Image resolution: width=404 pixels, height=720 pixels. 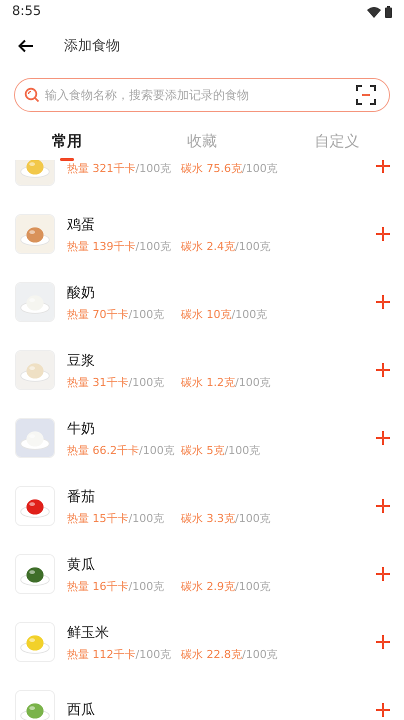 What do you see at coordinates (116, 587) in the screenshot?
I see `calories-info: 热量 16千卡/100克` at bounding box center [116, 587].